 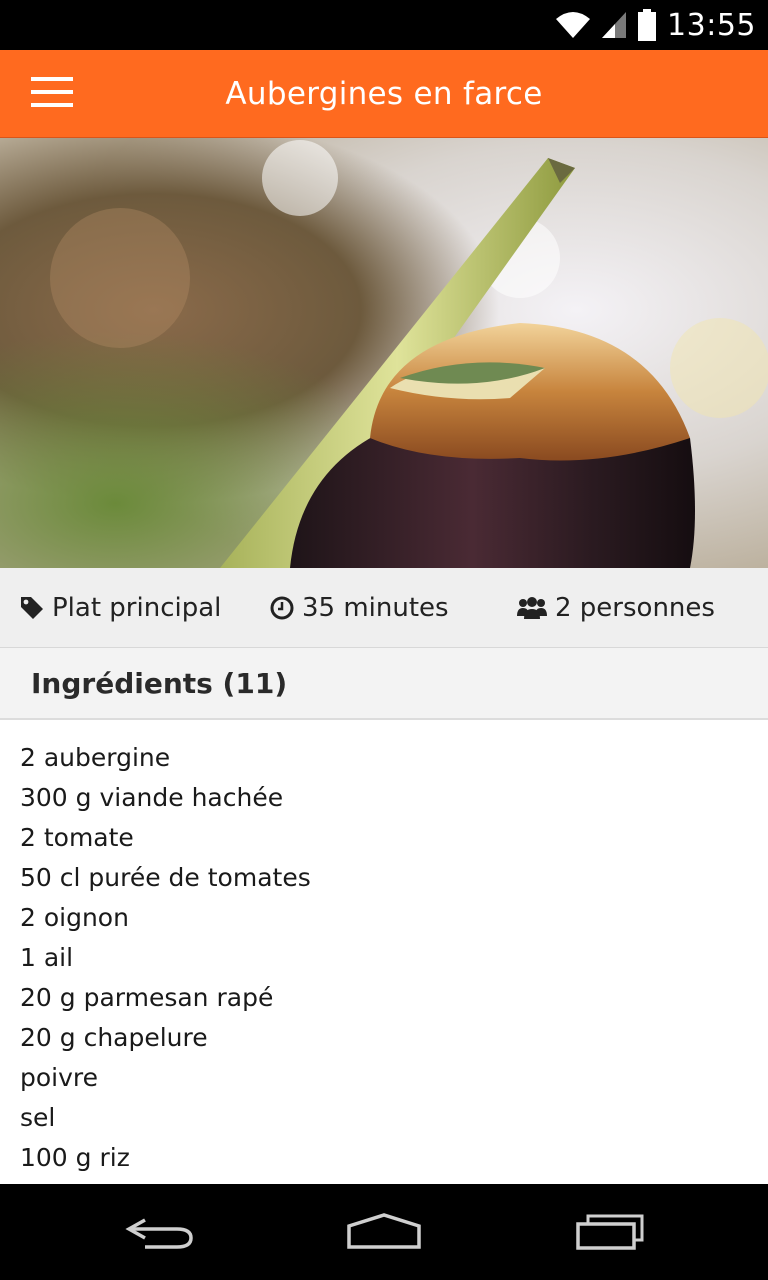 I want to click on ingredient-item: 2 aubergine, so click(x=95, y=757).